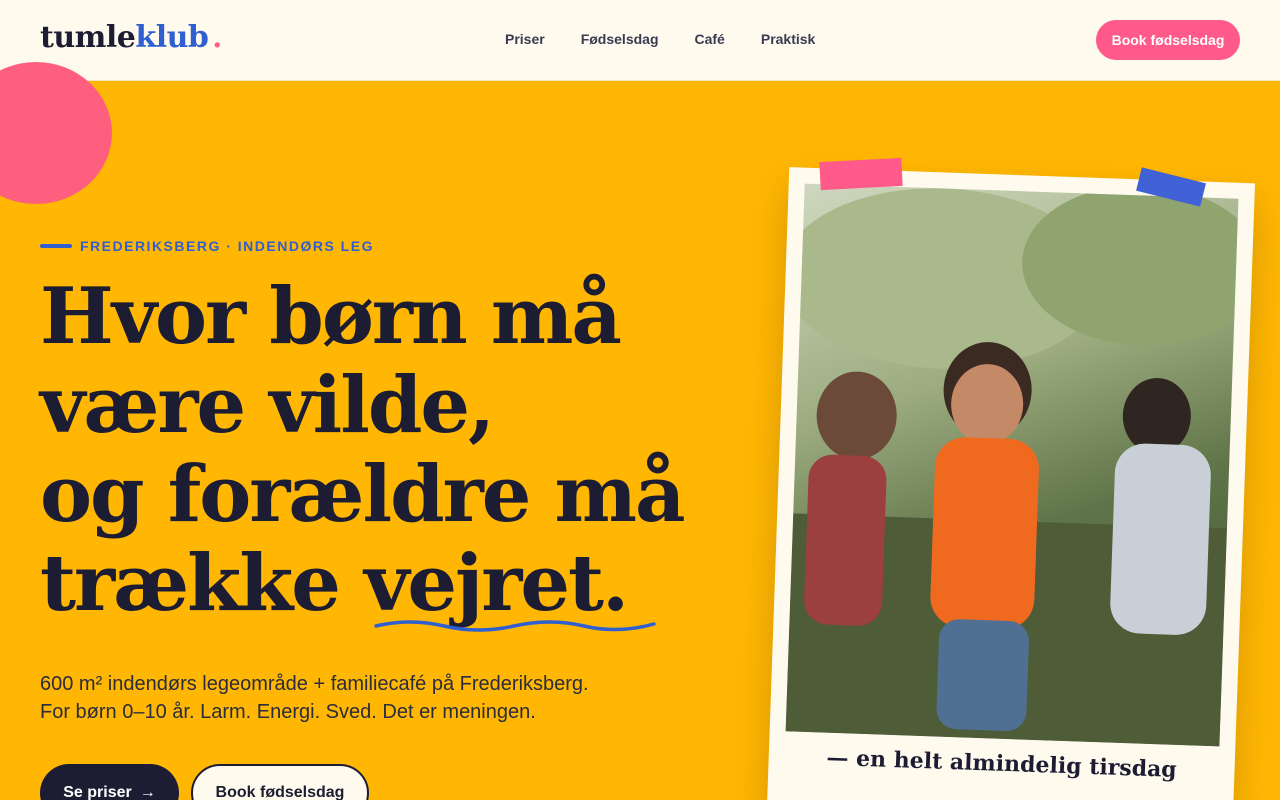 This screenshot has width=1280, height=800. Describe the element at coordinates (620, 39) in the screenshot. I see `nav-item-fodselsdag: Fødselsdag` at that location.